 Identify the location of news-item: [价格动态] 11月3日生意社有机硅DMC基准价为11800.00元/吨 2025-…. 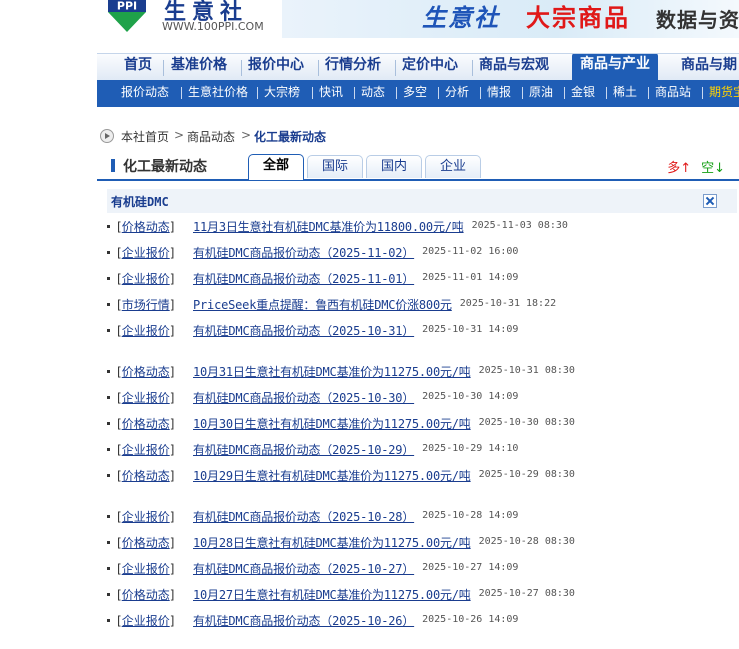
(423, 227).